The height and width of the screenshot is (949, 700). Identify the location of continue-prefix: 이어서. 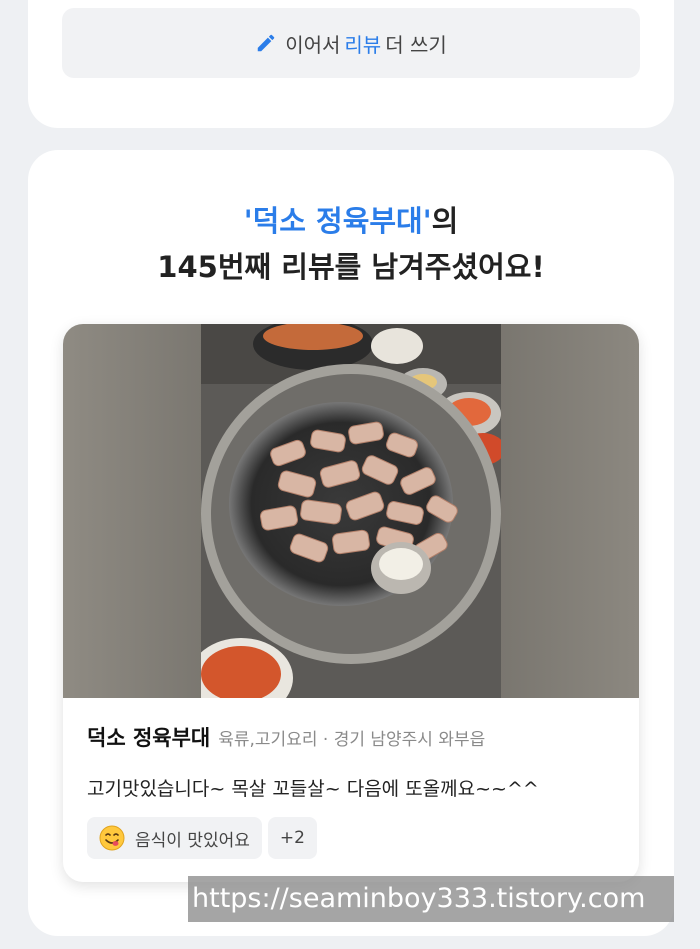
(313, 44).